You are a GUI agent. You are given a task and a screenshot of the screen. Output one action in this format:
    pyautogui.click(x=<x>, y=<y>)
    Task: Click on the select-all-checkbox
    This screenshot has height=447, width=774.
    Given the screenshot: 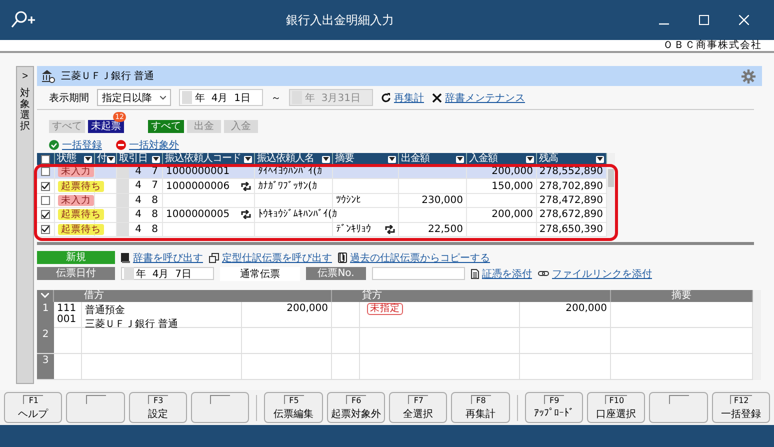 What is the action you would take?
    pyautogui.click(x=45, y=159)
    